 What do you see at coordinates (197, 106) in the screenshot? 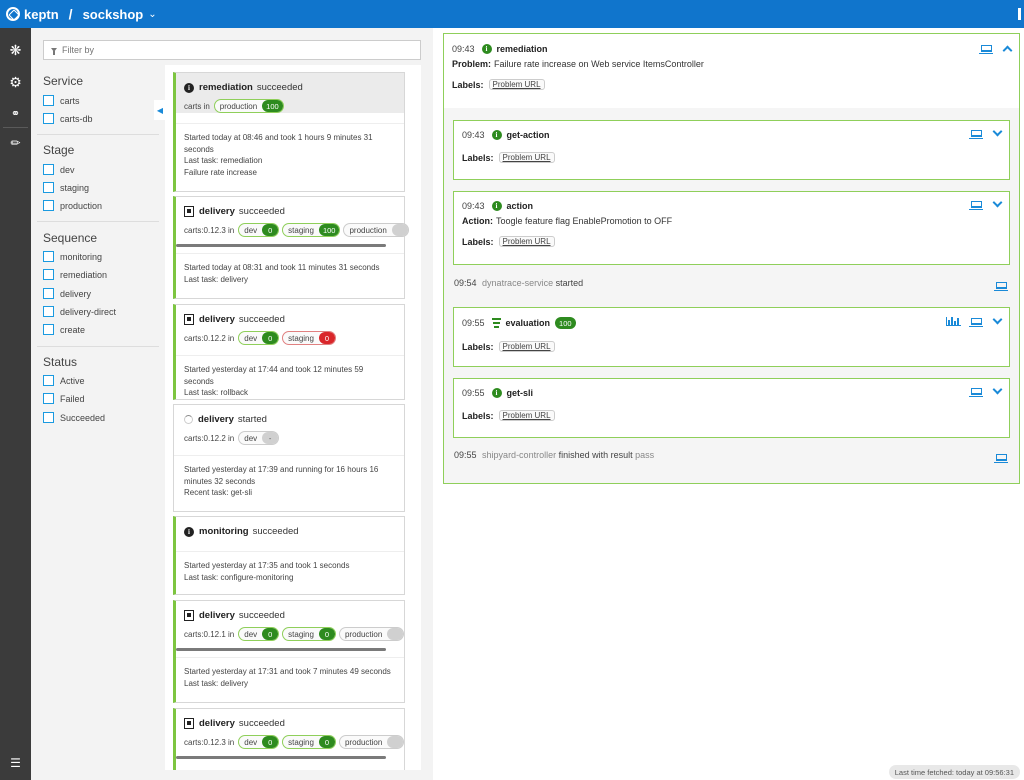
I see `sequence-service: carts in` at bounding box center [197, 106].